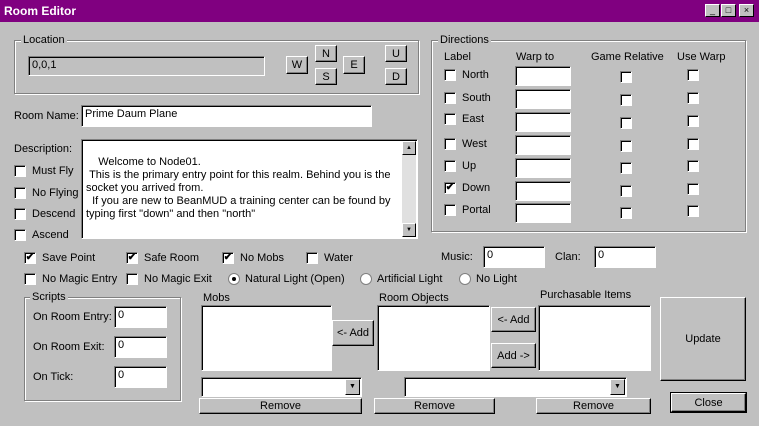  Describe the element at coordinates (514, 257) in the screenshot. I see `music-input: 0` at that location.